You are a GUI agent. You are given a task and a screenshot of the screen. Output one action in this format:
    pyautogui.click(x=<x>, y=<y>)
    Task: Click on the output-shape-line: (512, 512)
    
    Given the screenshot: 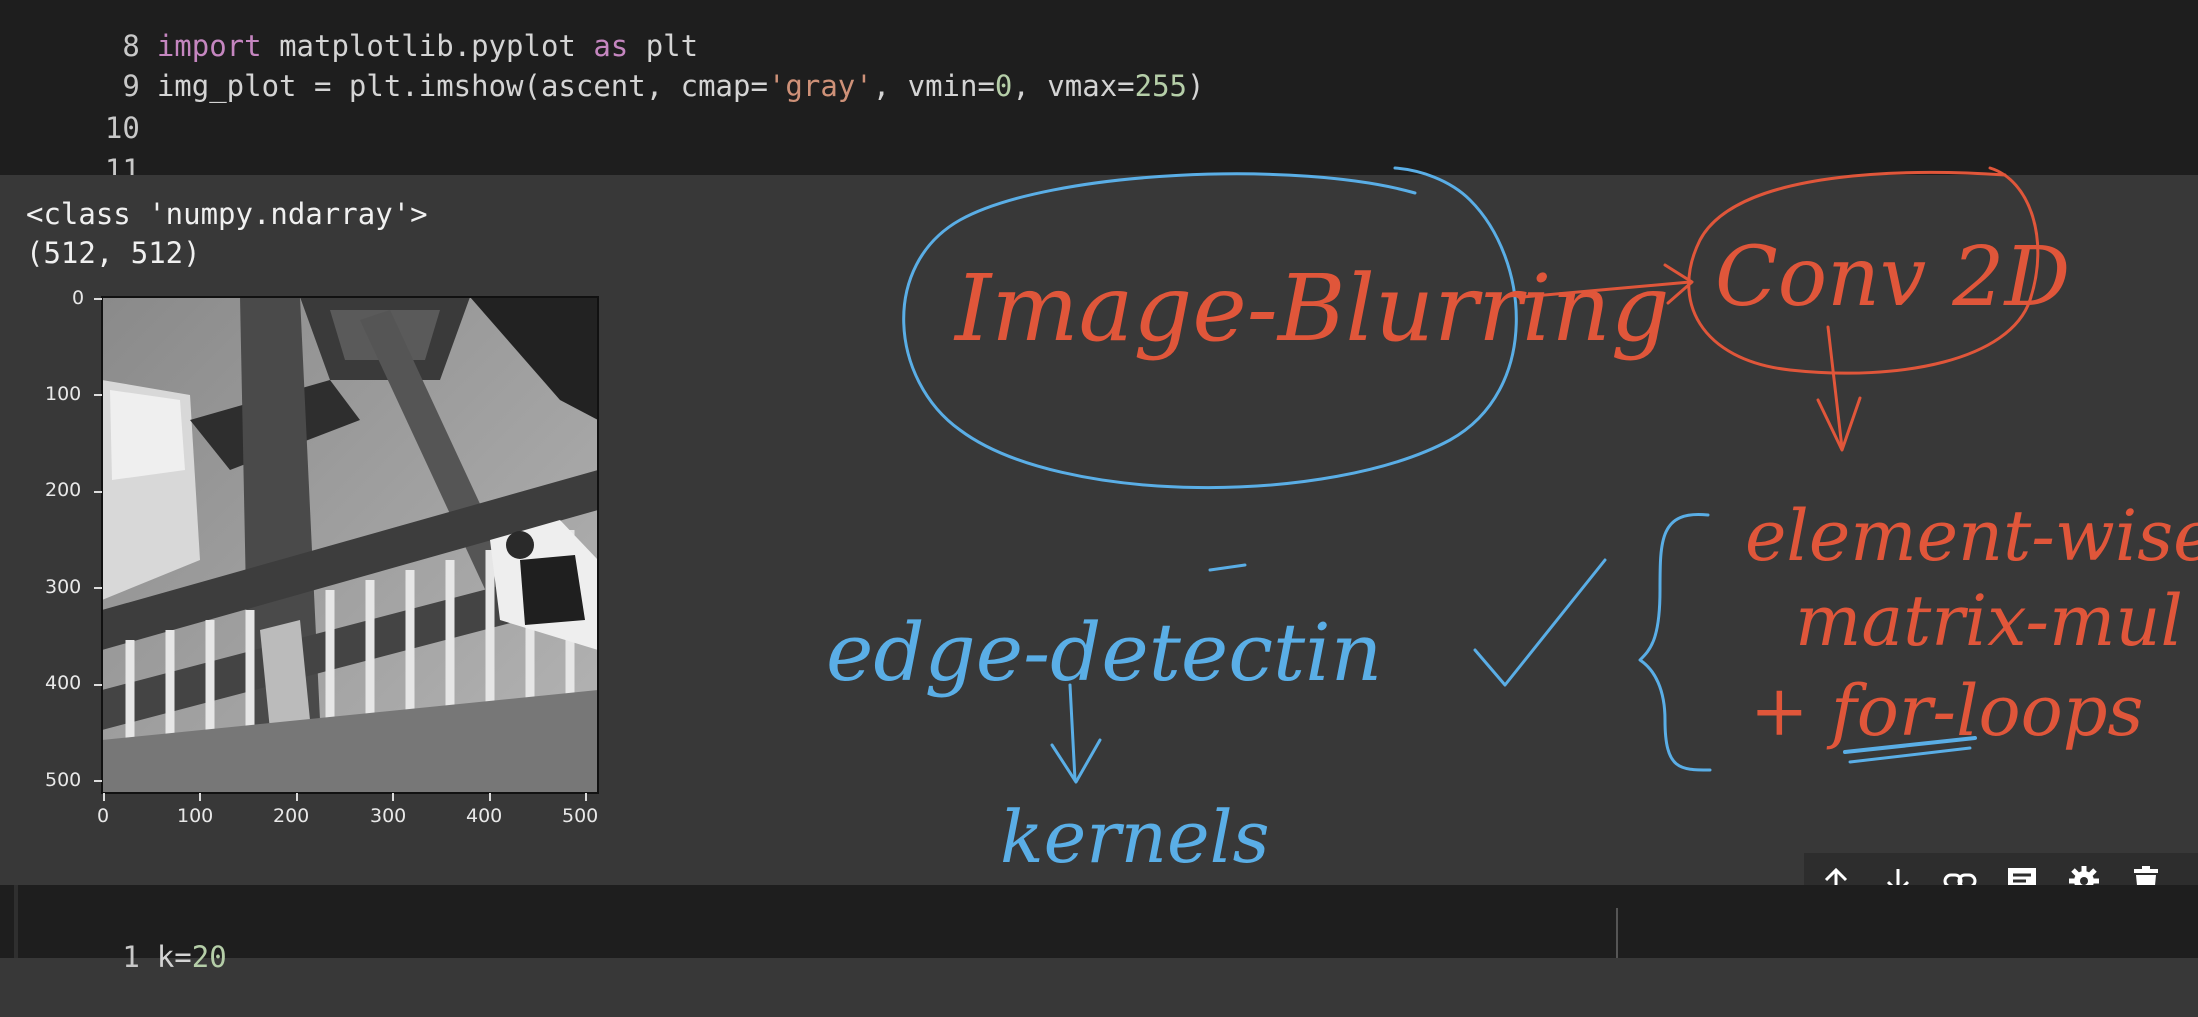 What is the action you would take?
    pyautogui.click(x=113, y=253)
    